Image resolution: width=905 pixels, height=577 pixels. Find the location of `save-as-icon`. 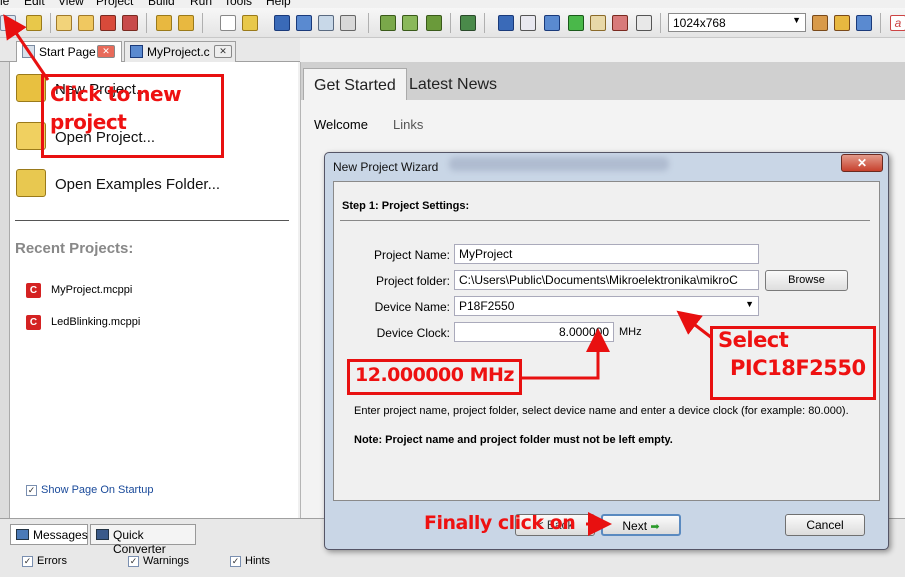

save-as-icon is located at coordinates (326, 23).